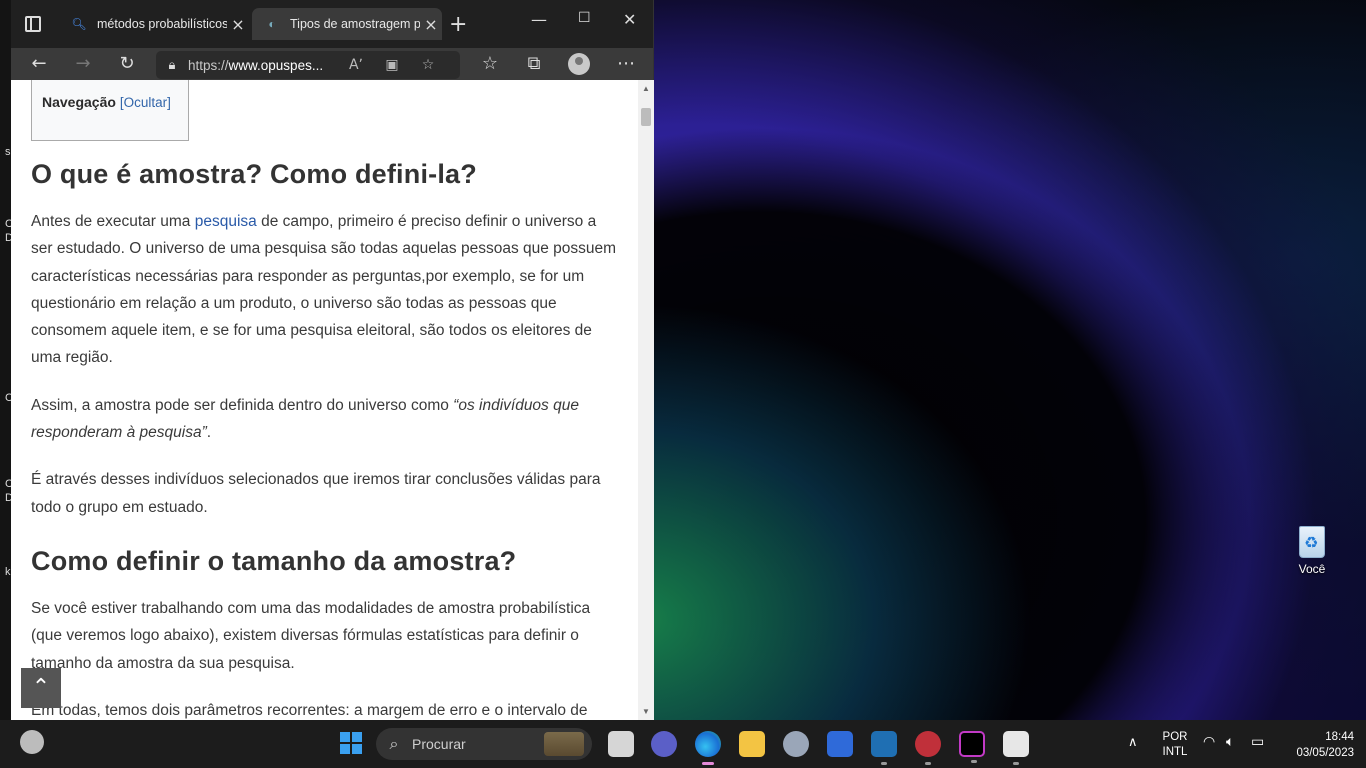 The height and width of the screenshot is (768, 1366). I want to click on search-highlight-image, so click(564, 744).